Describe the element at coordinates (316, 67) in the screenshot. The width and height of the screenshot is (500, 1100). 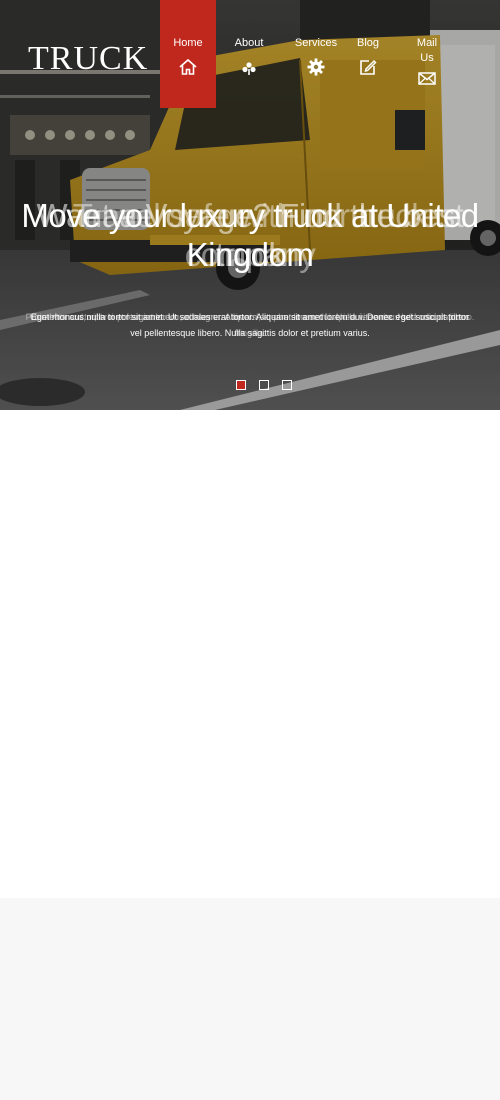
I see `gear-icon` at that location.